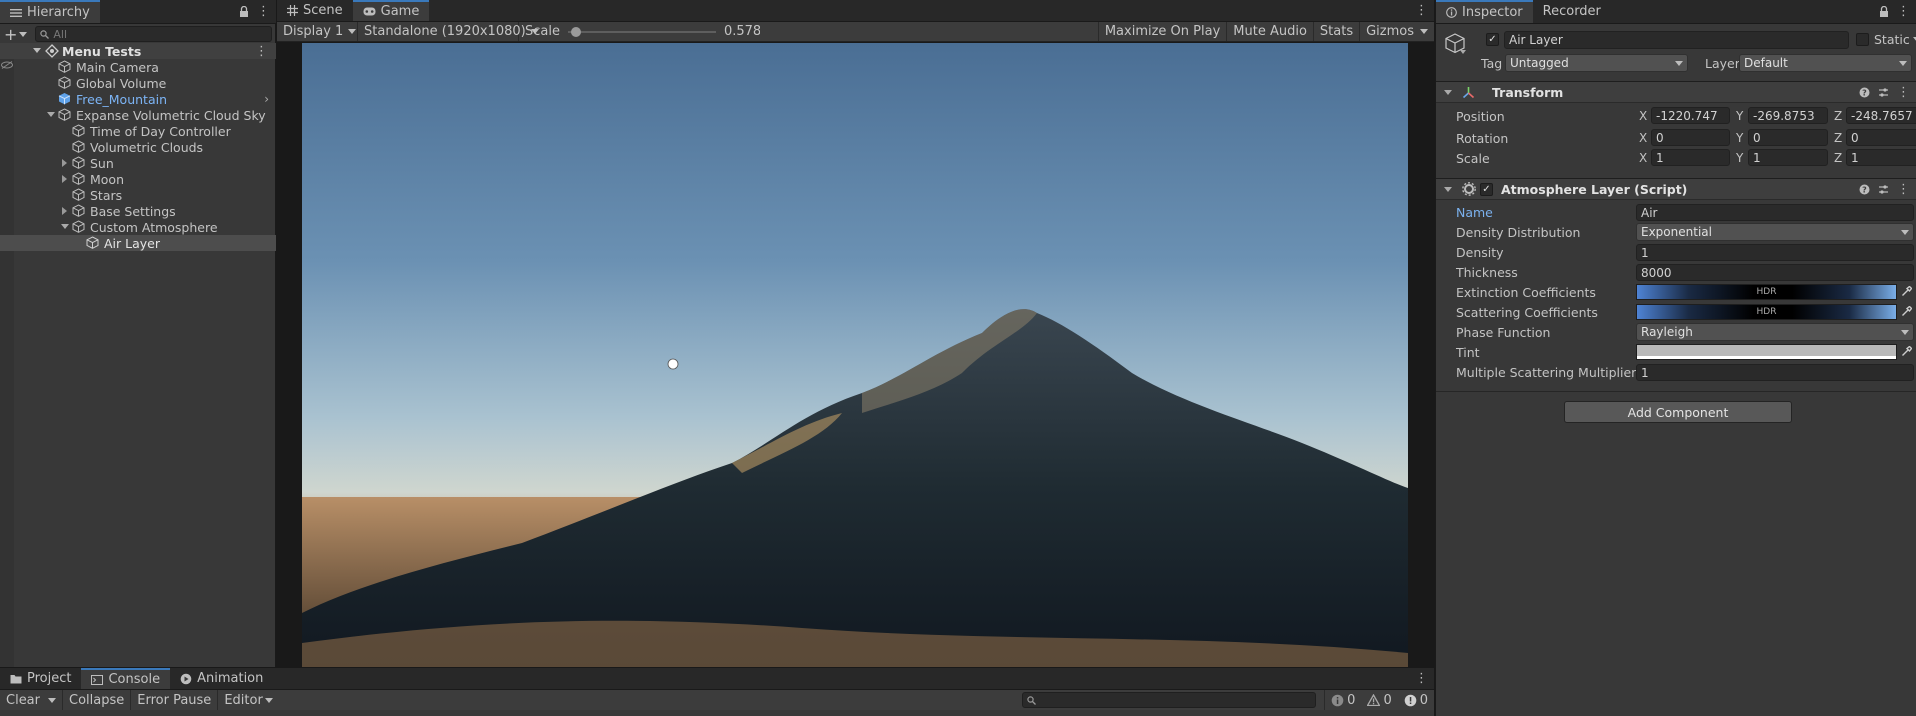  What do you see at coordinates (138, 179) in the screenshot?
I see `hierarchy-item-moon: Moon` at bounding box center [138, 179].